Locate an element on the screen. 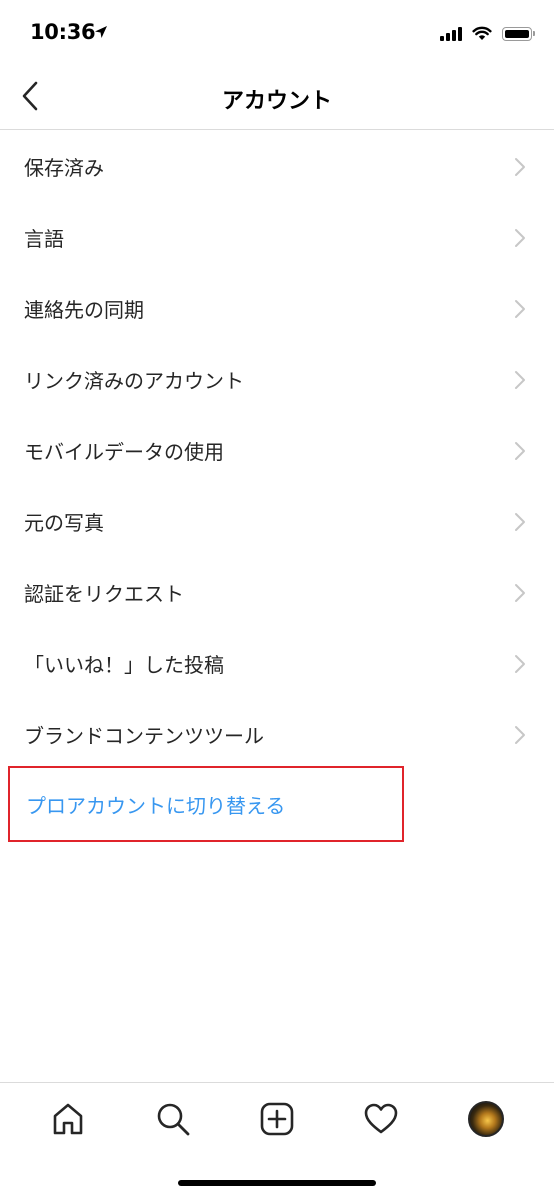 The height and width of the screenshot is (1200, 554). menu-item-label: 認証をリクエスト is located at coordinates (104, 594).